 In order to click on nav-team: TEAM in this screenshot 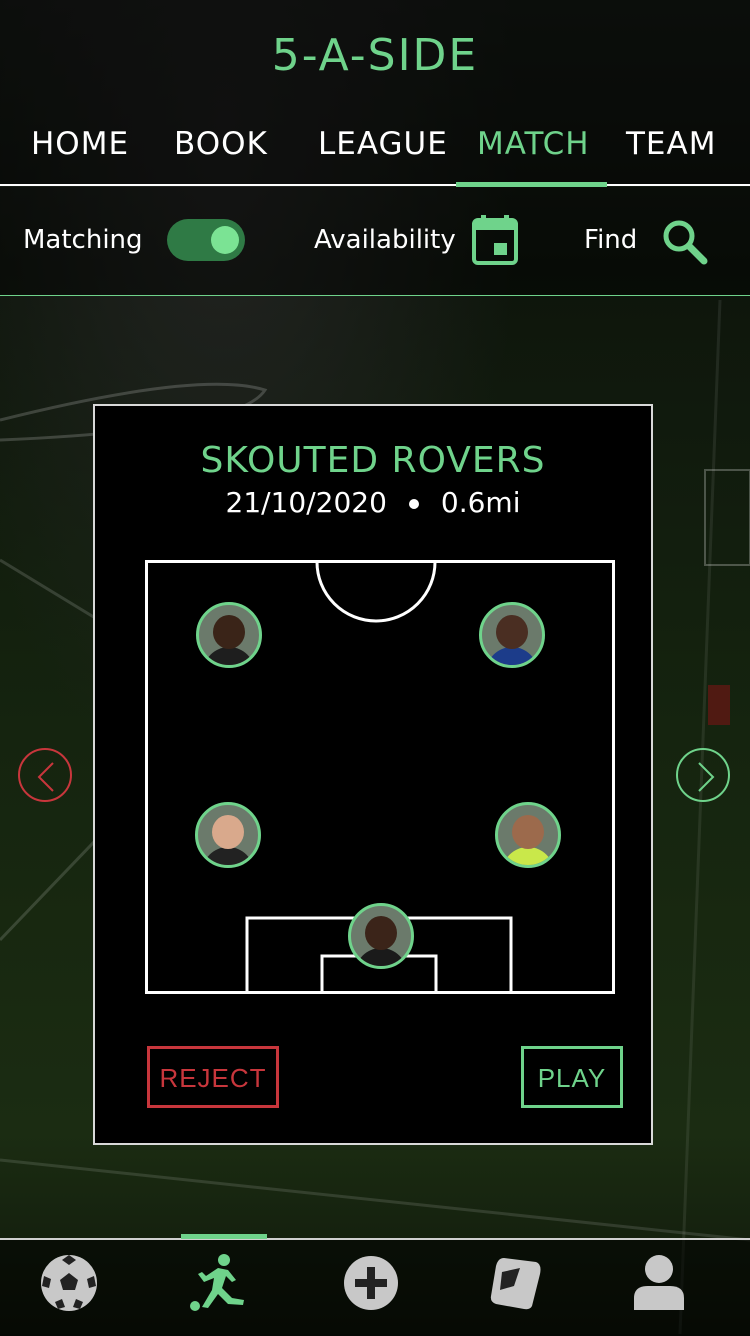, I will do `click(671, 144)`.